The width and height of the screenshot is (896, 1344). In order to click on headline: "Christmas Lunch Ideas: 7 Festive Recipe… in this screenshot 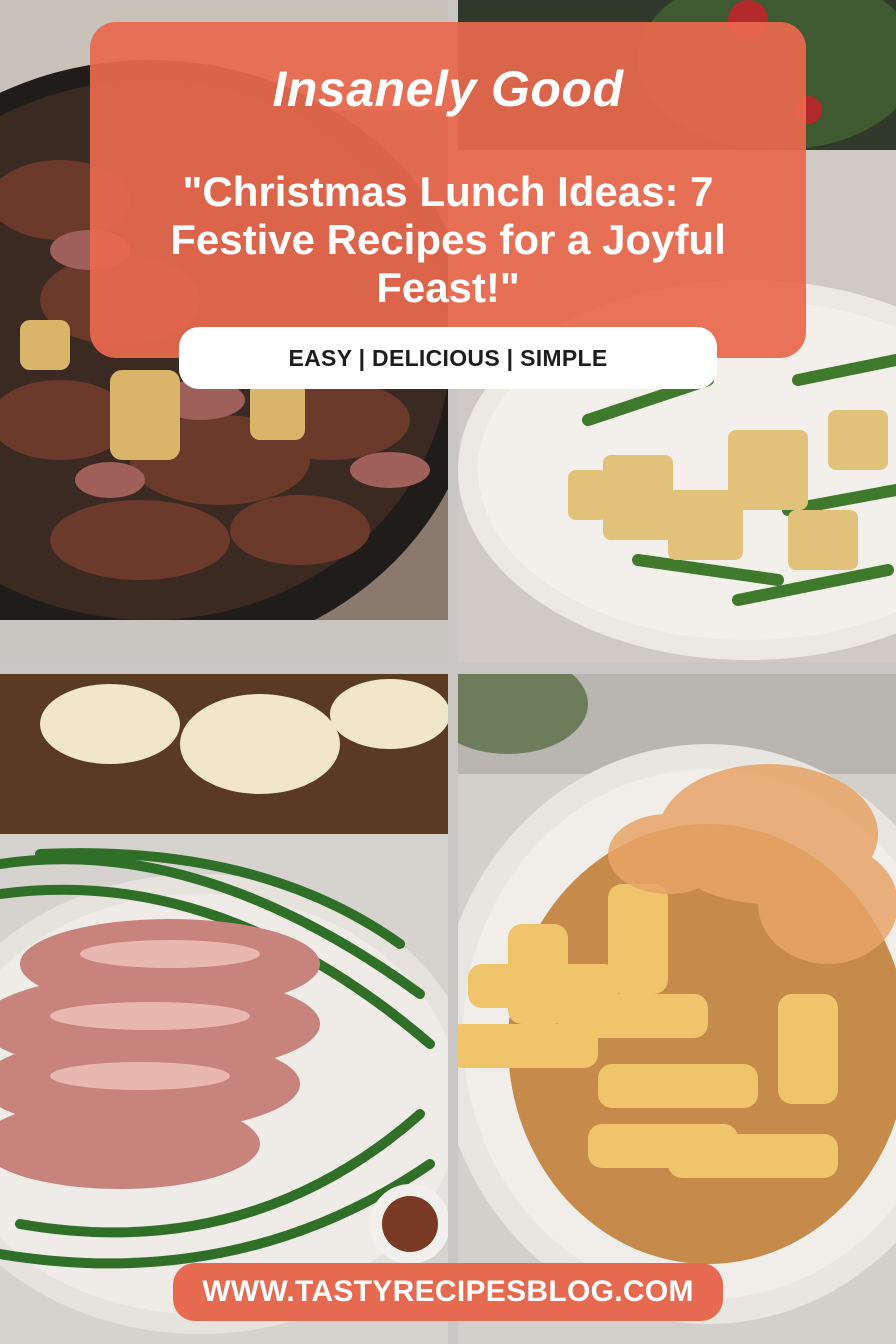, I will do `click(448, 239)`.